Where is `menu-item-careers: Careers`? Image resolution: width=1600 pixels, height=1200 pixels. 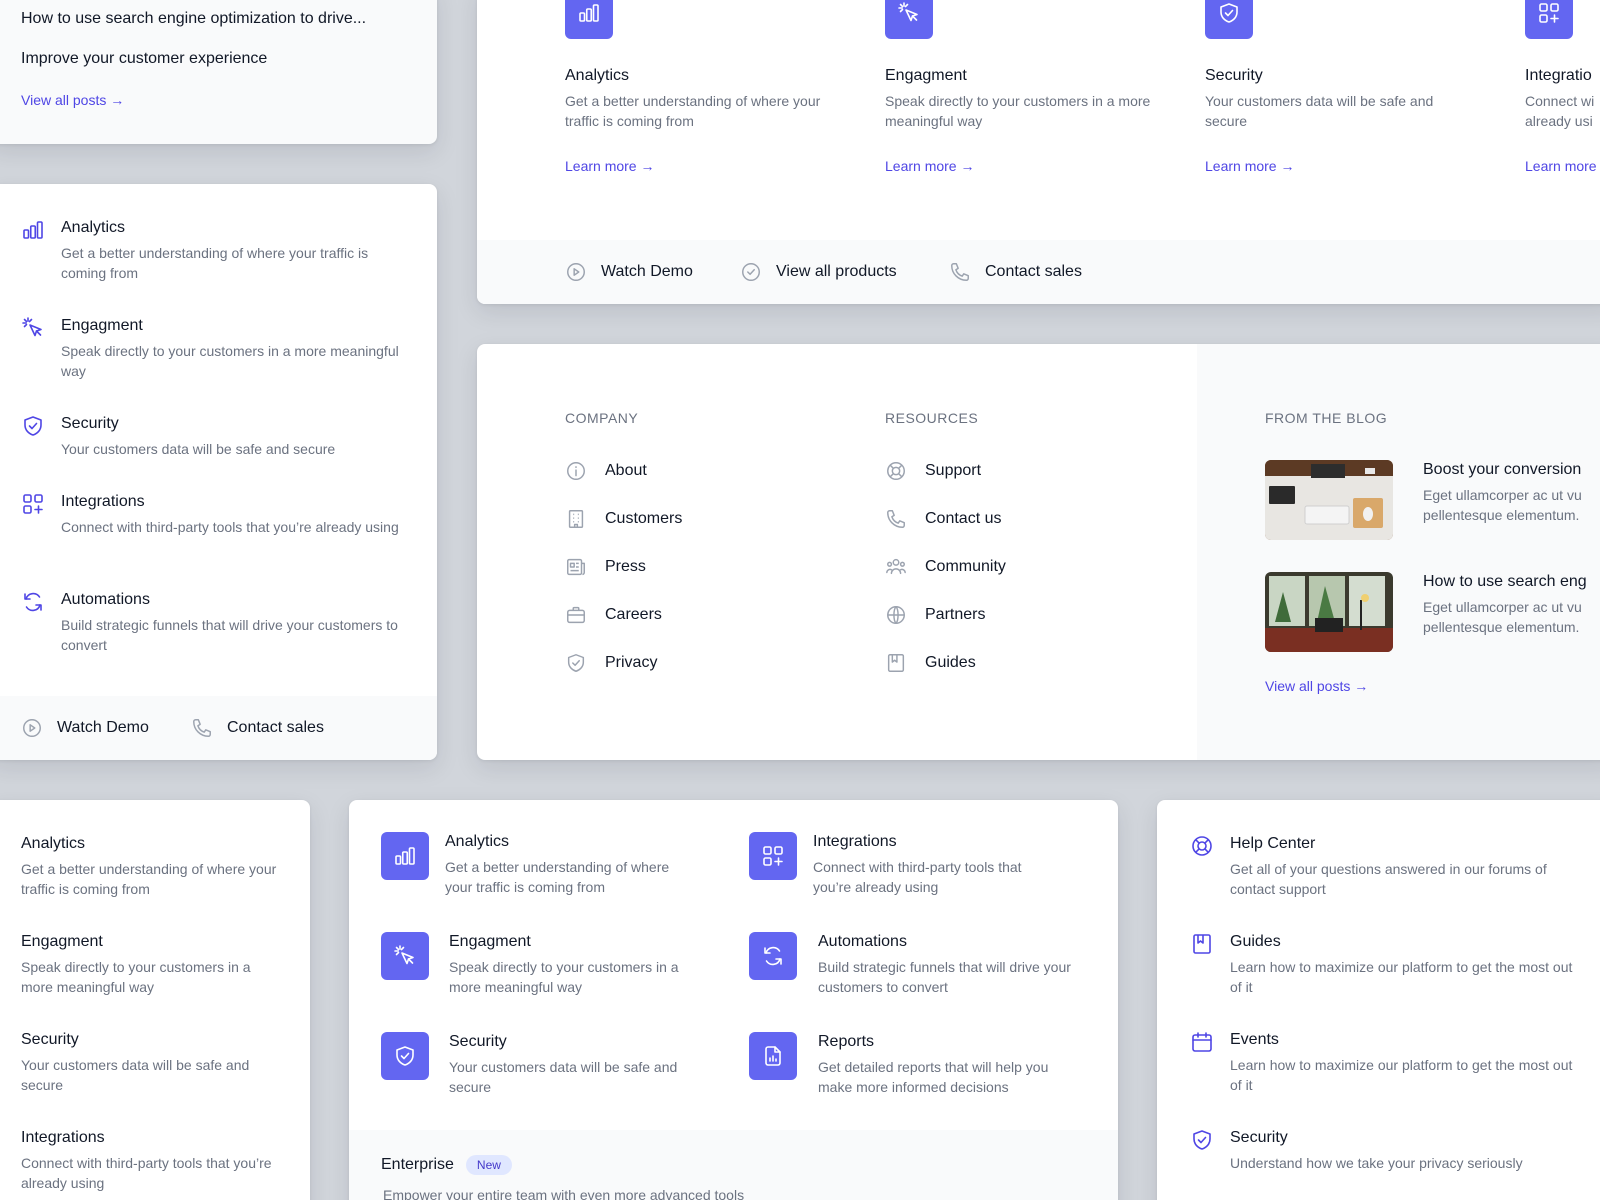 menu-item-careers: Careers is located at coordinates (613, 615).